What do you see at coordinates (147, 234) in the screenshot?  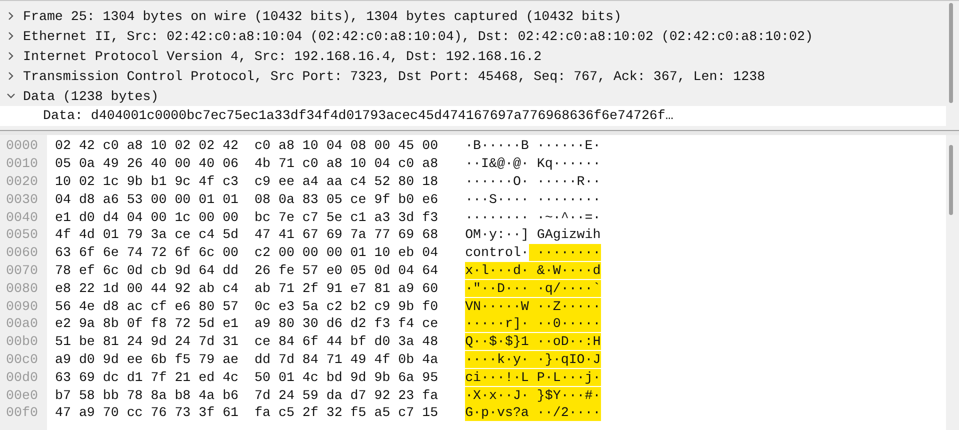 I see `hex-bytes: 4f 4d 01 79 3a ce c4 5d` at bounding box center [147, 234].